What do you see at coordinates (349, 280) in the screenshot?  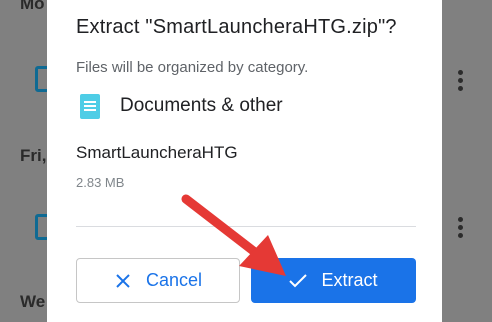 I see `extract-label: Extract` at bounding box center [349, 280].